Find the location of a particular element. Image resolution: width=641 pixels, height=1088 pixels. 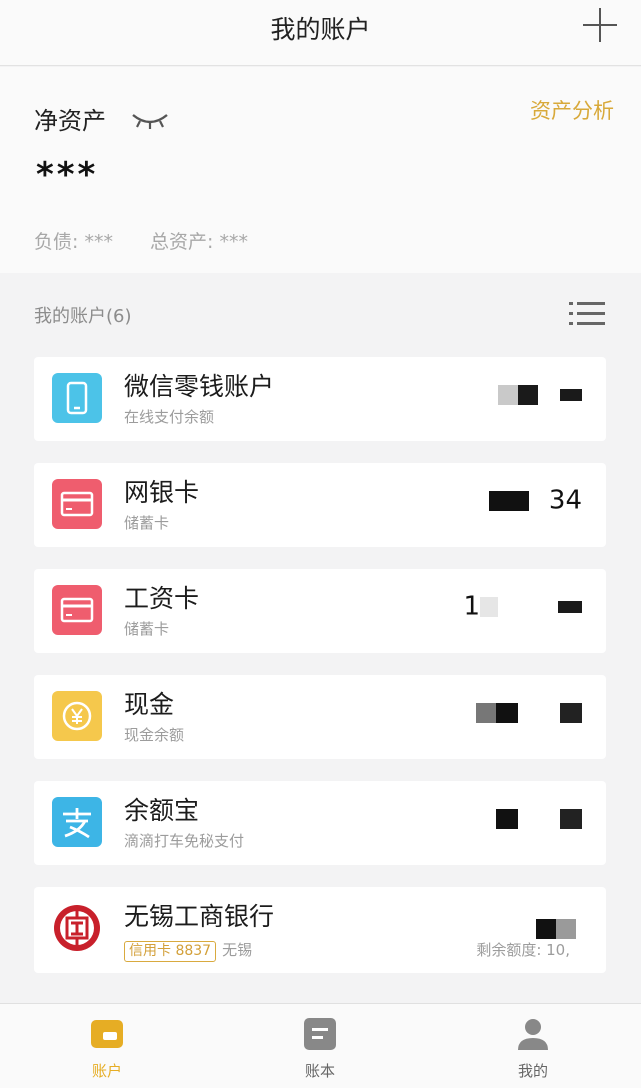

account-desc: 现金余额 is located at coordinates (154, 735).